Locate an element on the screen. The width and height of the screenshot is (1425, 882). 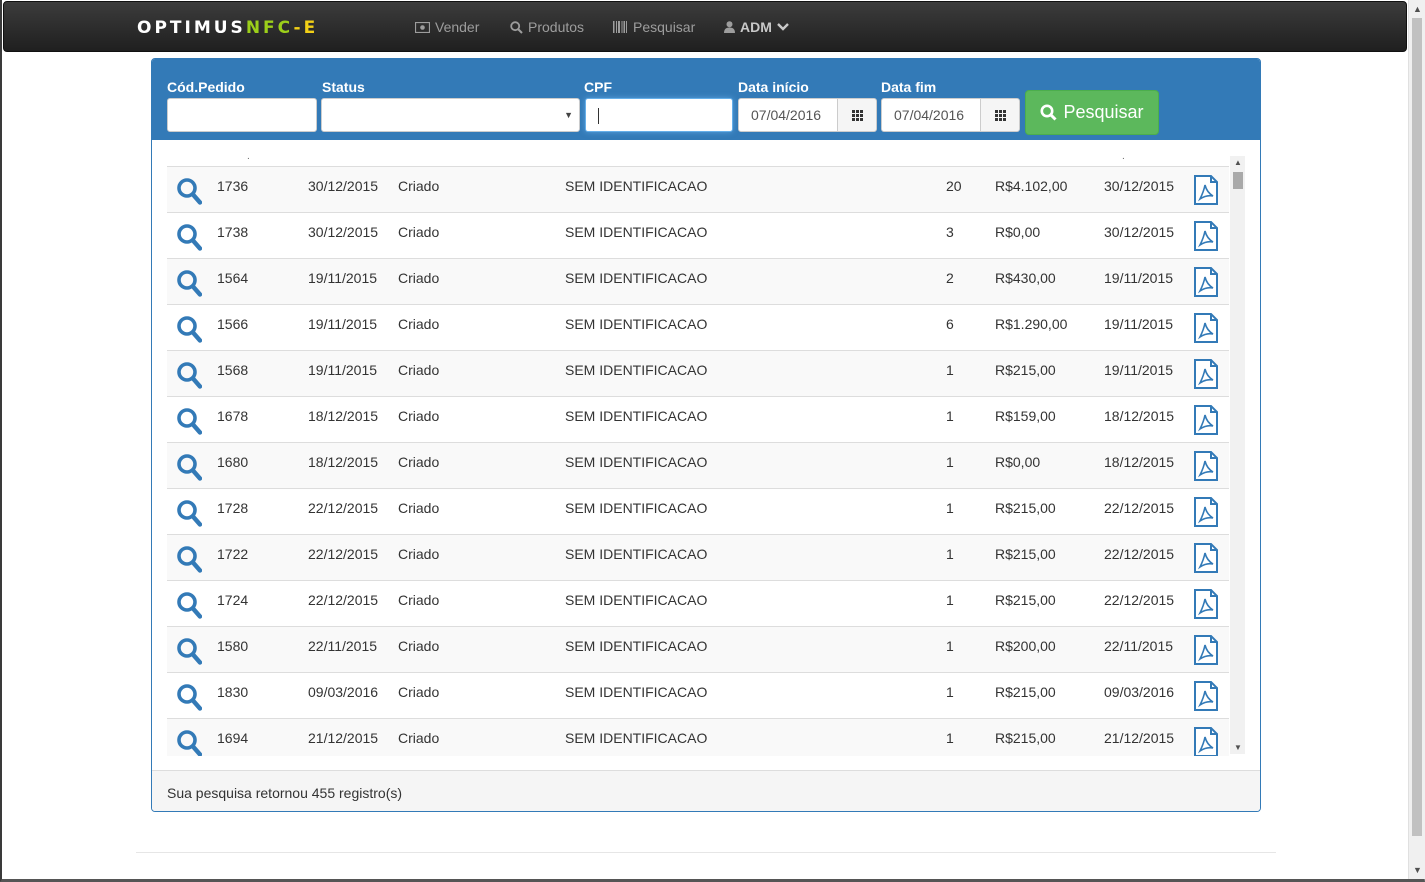
cell-qty: 20 is located at coordinates (954, 186).